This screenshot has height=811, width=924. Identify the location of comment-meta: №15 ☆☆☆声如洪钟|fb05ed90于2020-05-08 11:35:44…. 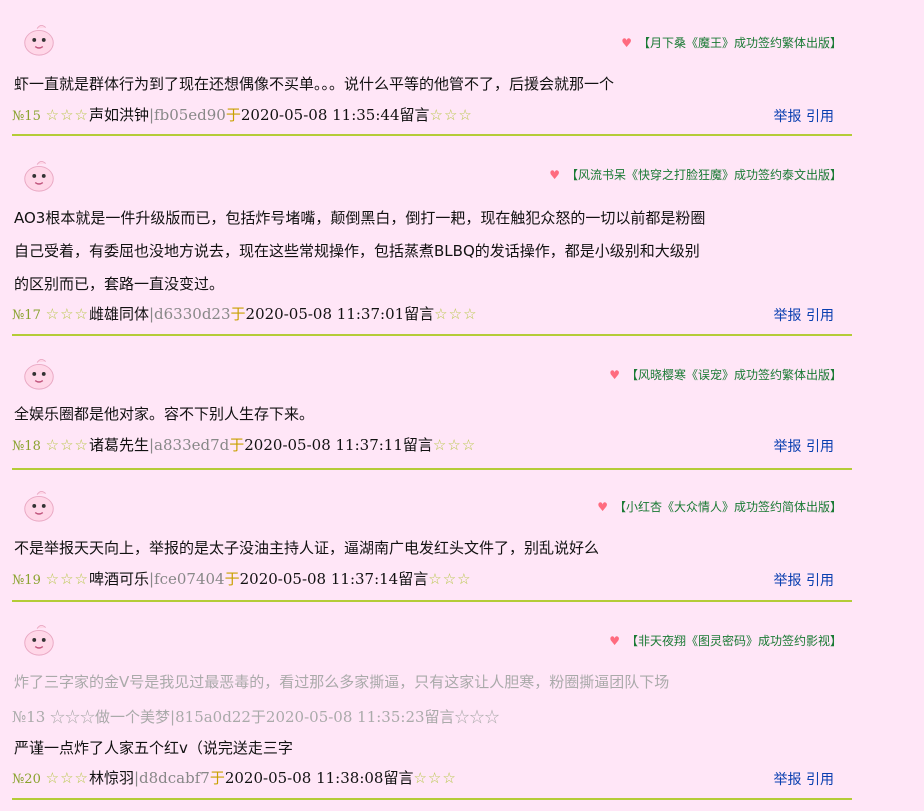
(242, 114).